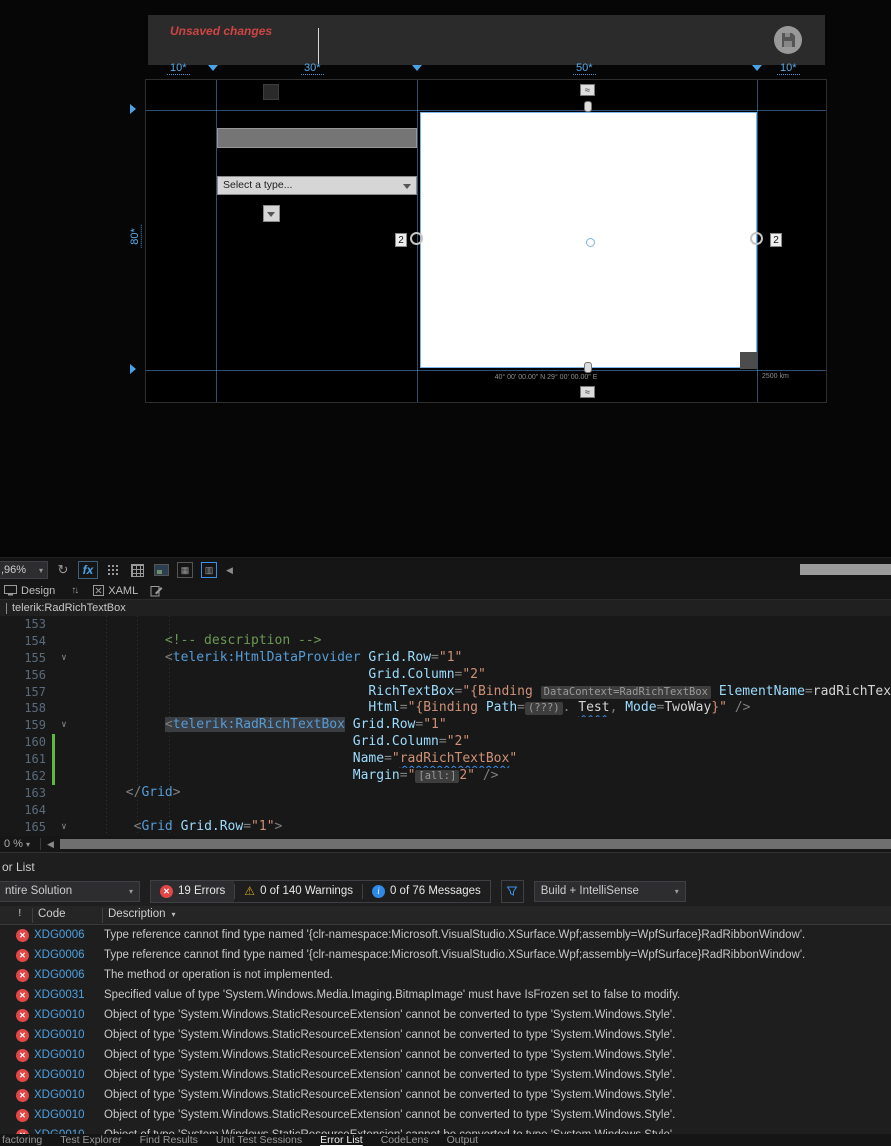 The height and width of the screenshot is (1146, 891). I want to click on edit-icon, so click(156, 590).